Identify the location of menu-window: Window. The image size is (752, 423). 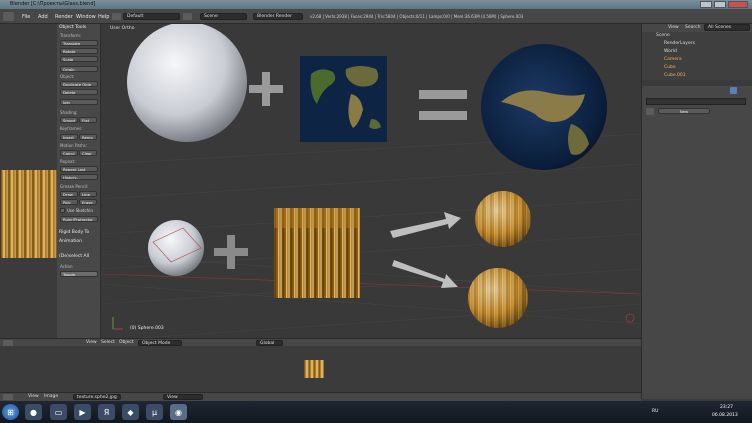
(86, 17).